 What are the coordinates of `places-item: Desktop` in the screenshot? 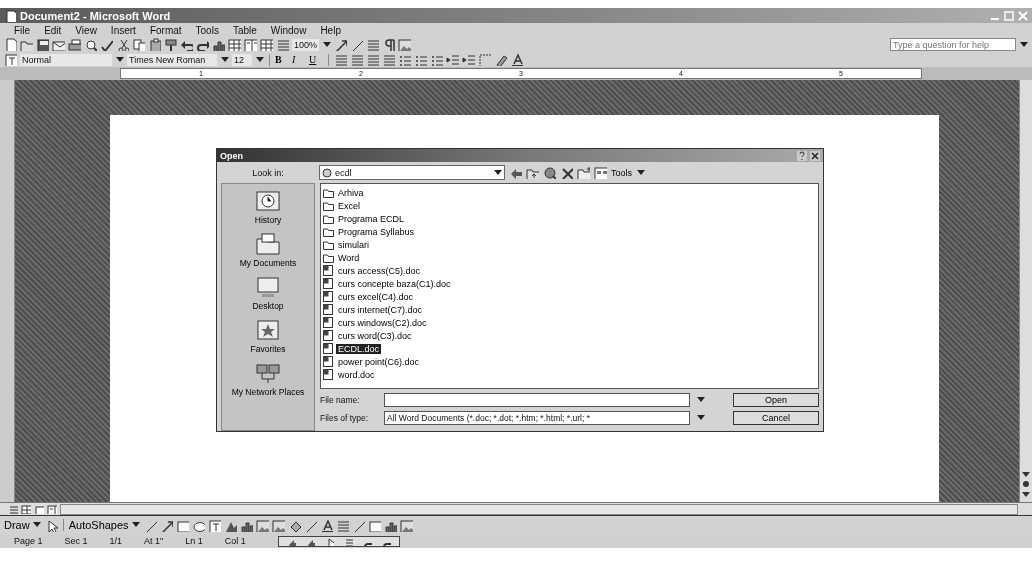 It's located at (268, 292).